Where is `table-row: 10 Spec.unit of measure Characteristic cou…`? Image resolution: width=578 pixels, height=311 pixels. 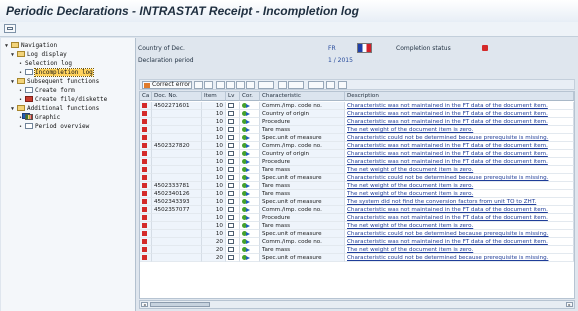 table-row: 10 Spec.unit of measure Characteristic cou… is located at coordinates (357, 234).